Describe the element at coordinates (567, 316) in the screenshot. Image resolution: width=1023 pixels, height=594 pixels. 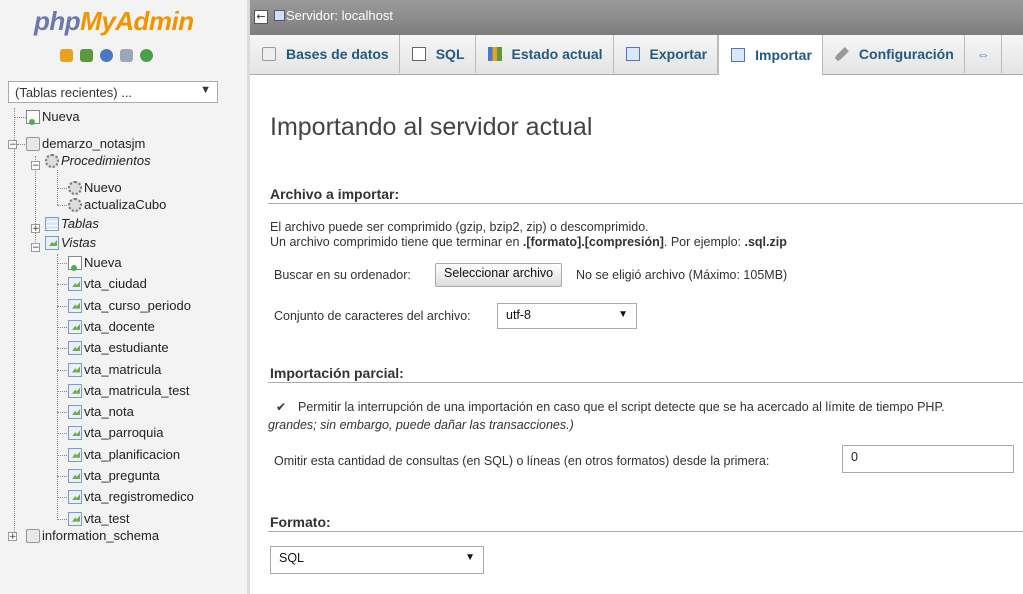
I see `charset-select: utf-8 ▼` at that location.